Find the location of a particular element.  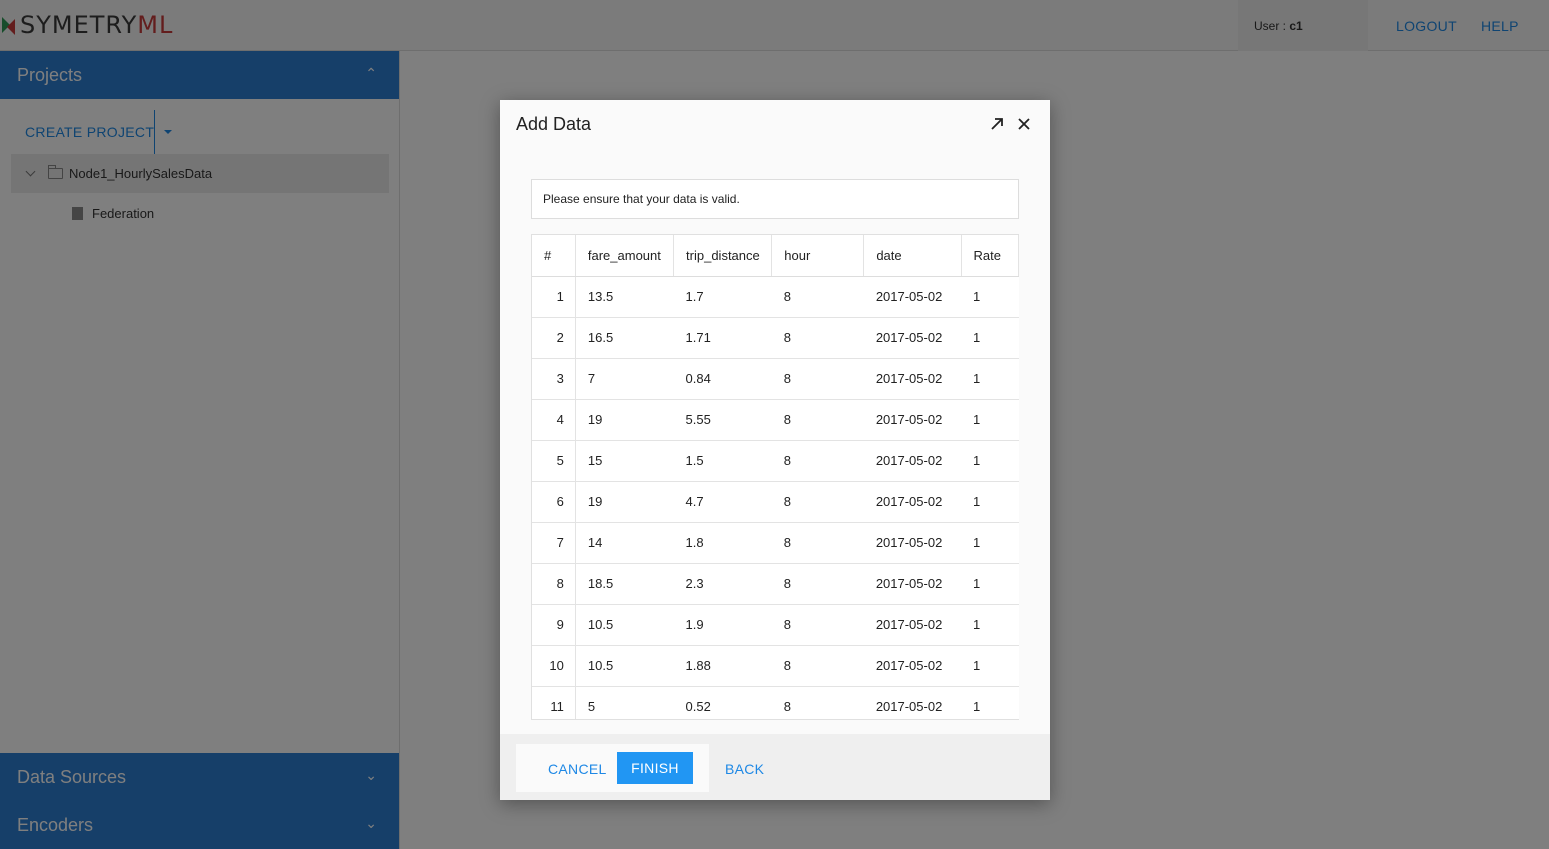

table-row: 8 18.5 2.3 8 2017-05-02 1 is located at coordinates (775, 584).